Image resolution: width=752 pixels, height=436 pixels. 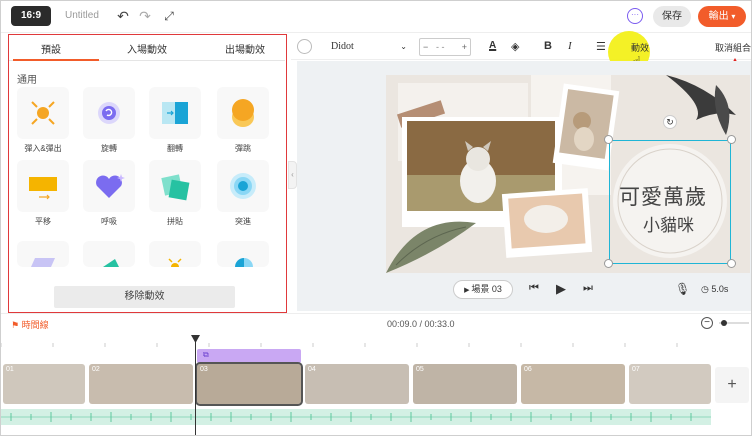 I want to click on text-toolbar: Didot ⌄ − - - + A ◈ B I ☰, so click(x=521, y=47).